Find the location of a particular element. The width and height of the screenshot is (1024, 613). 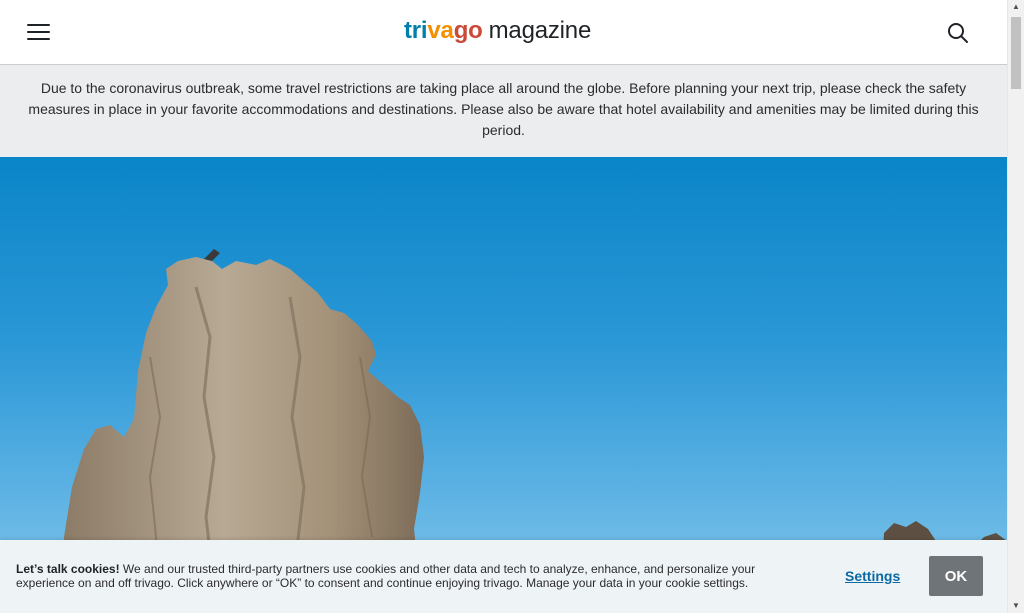

vertical-scrollbar: ▲ ▼ is located at coordinates (1015, 306).